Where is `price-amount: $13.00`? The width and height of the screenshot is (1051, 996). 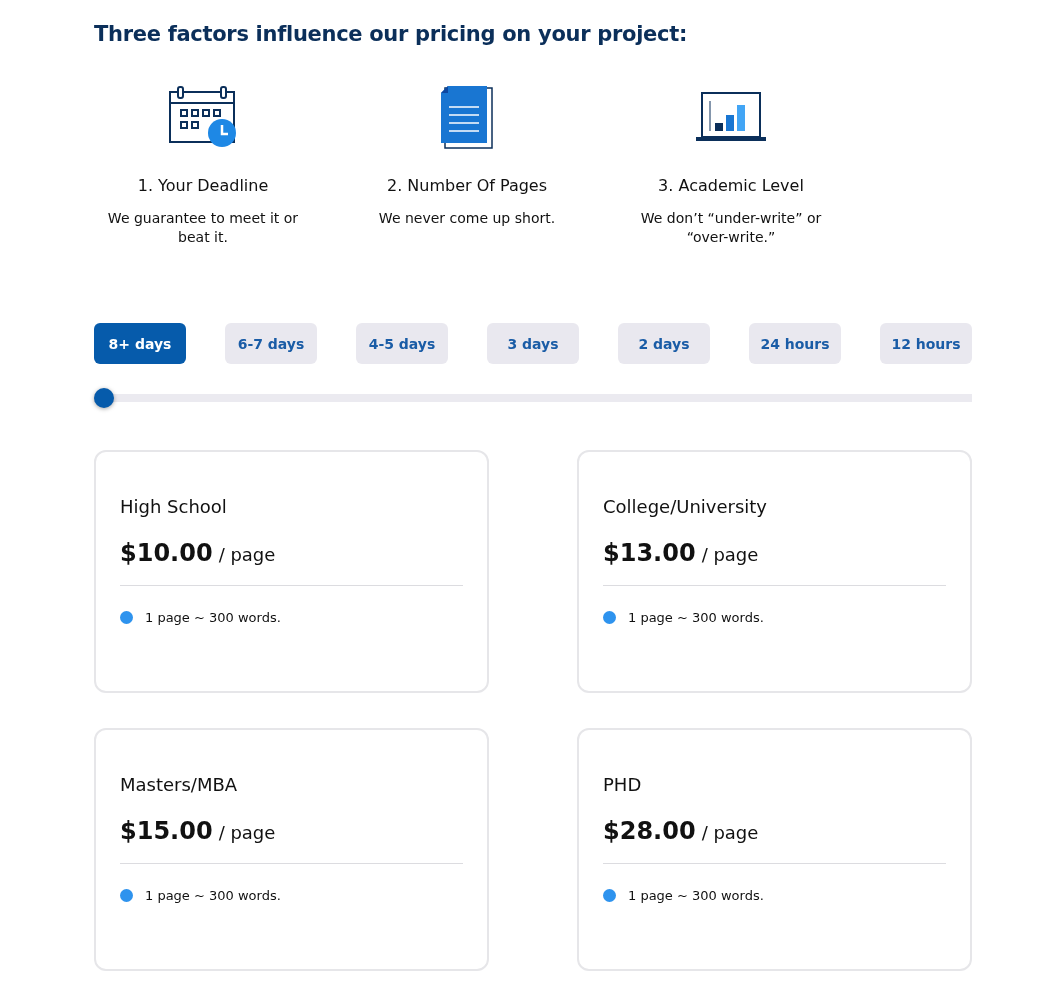
price-amount: $13.00 is located at coordinates (649, 553).